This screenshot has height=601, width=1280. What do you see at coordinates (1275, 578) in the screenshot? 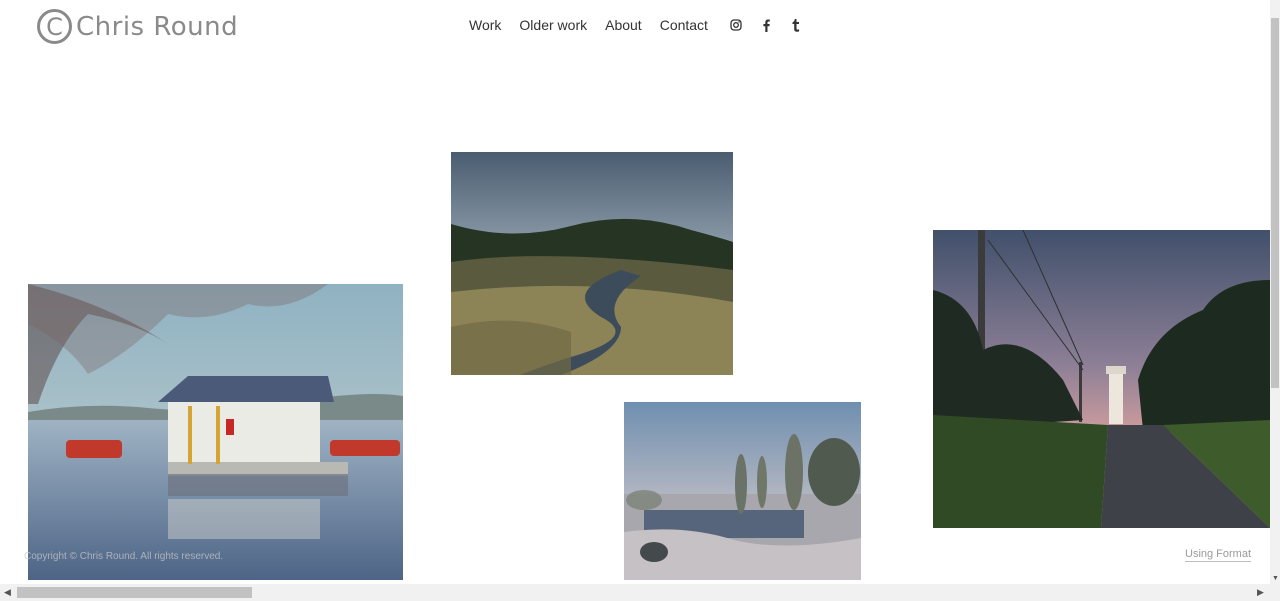
I see `scroll-down-arrow-icon: ▼` at bounding box center [1275, 578].